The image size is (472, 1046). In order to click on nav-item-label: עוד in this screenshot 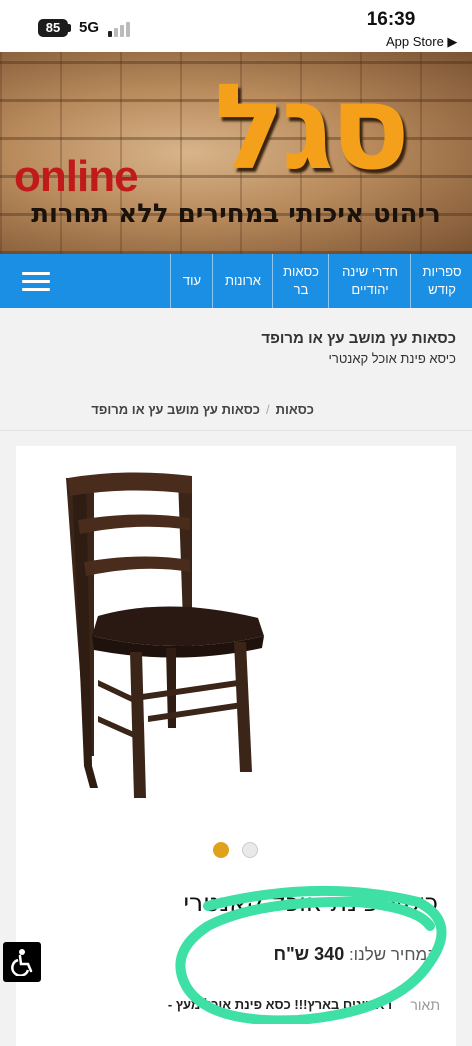, I will do `click(192, 280)`.